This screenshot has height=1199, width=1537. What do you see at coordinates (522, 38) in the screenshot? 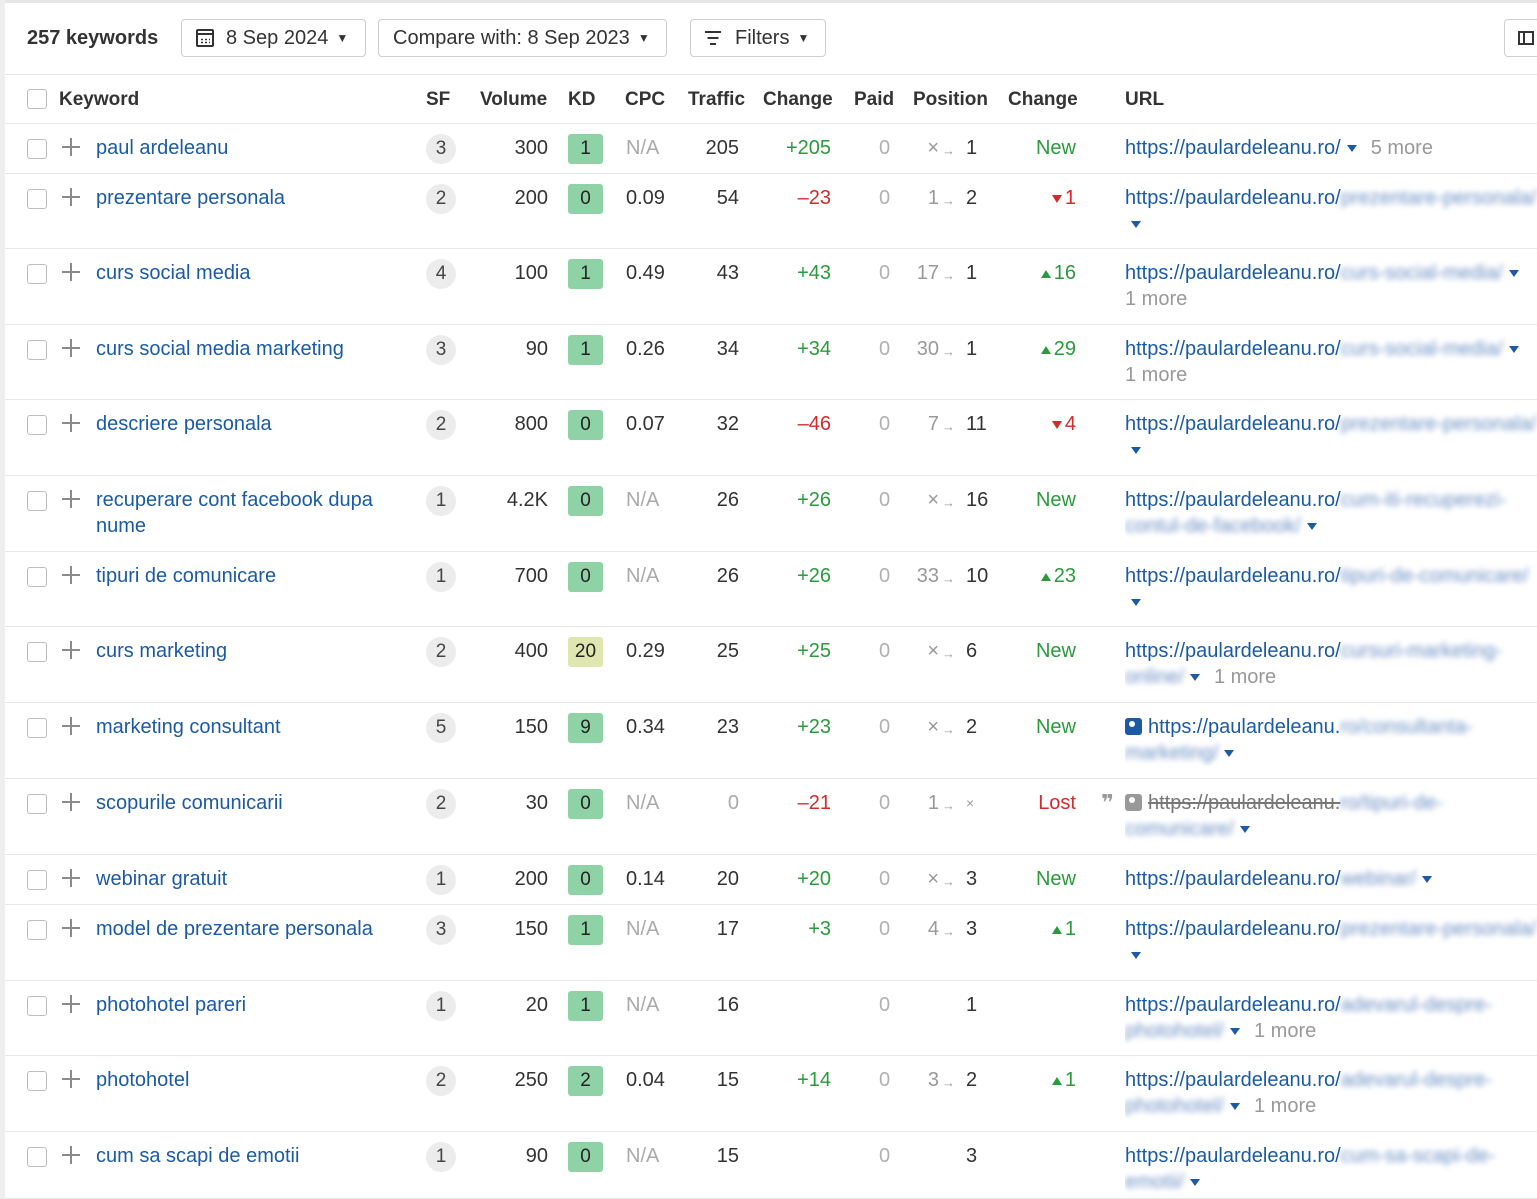
I see `compare-button: Compare with: 8 Sep 2023 ▼` at bounding box center [522, 38].